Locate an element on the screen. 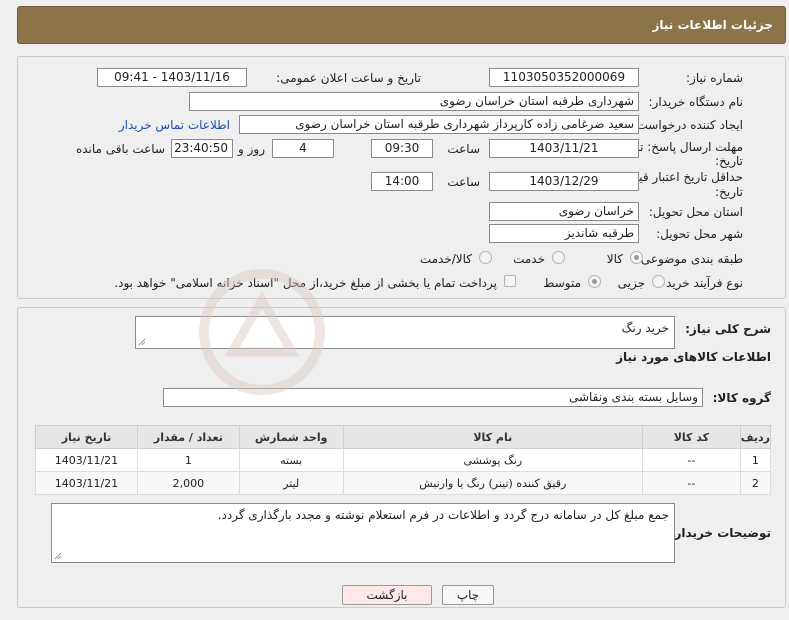  category-option-goods: کالا is located at coordinates (614, 259).